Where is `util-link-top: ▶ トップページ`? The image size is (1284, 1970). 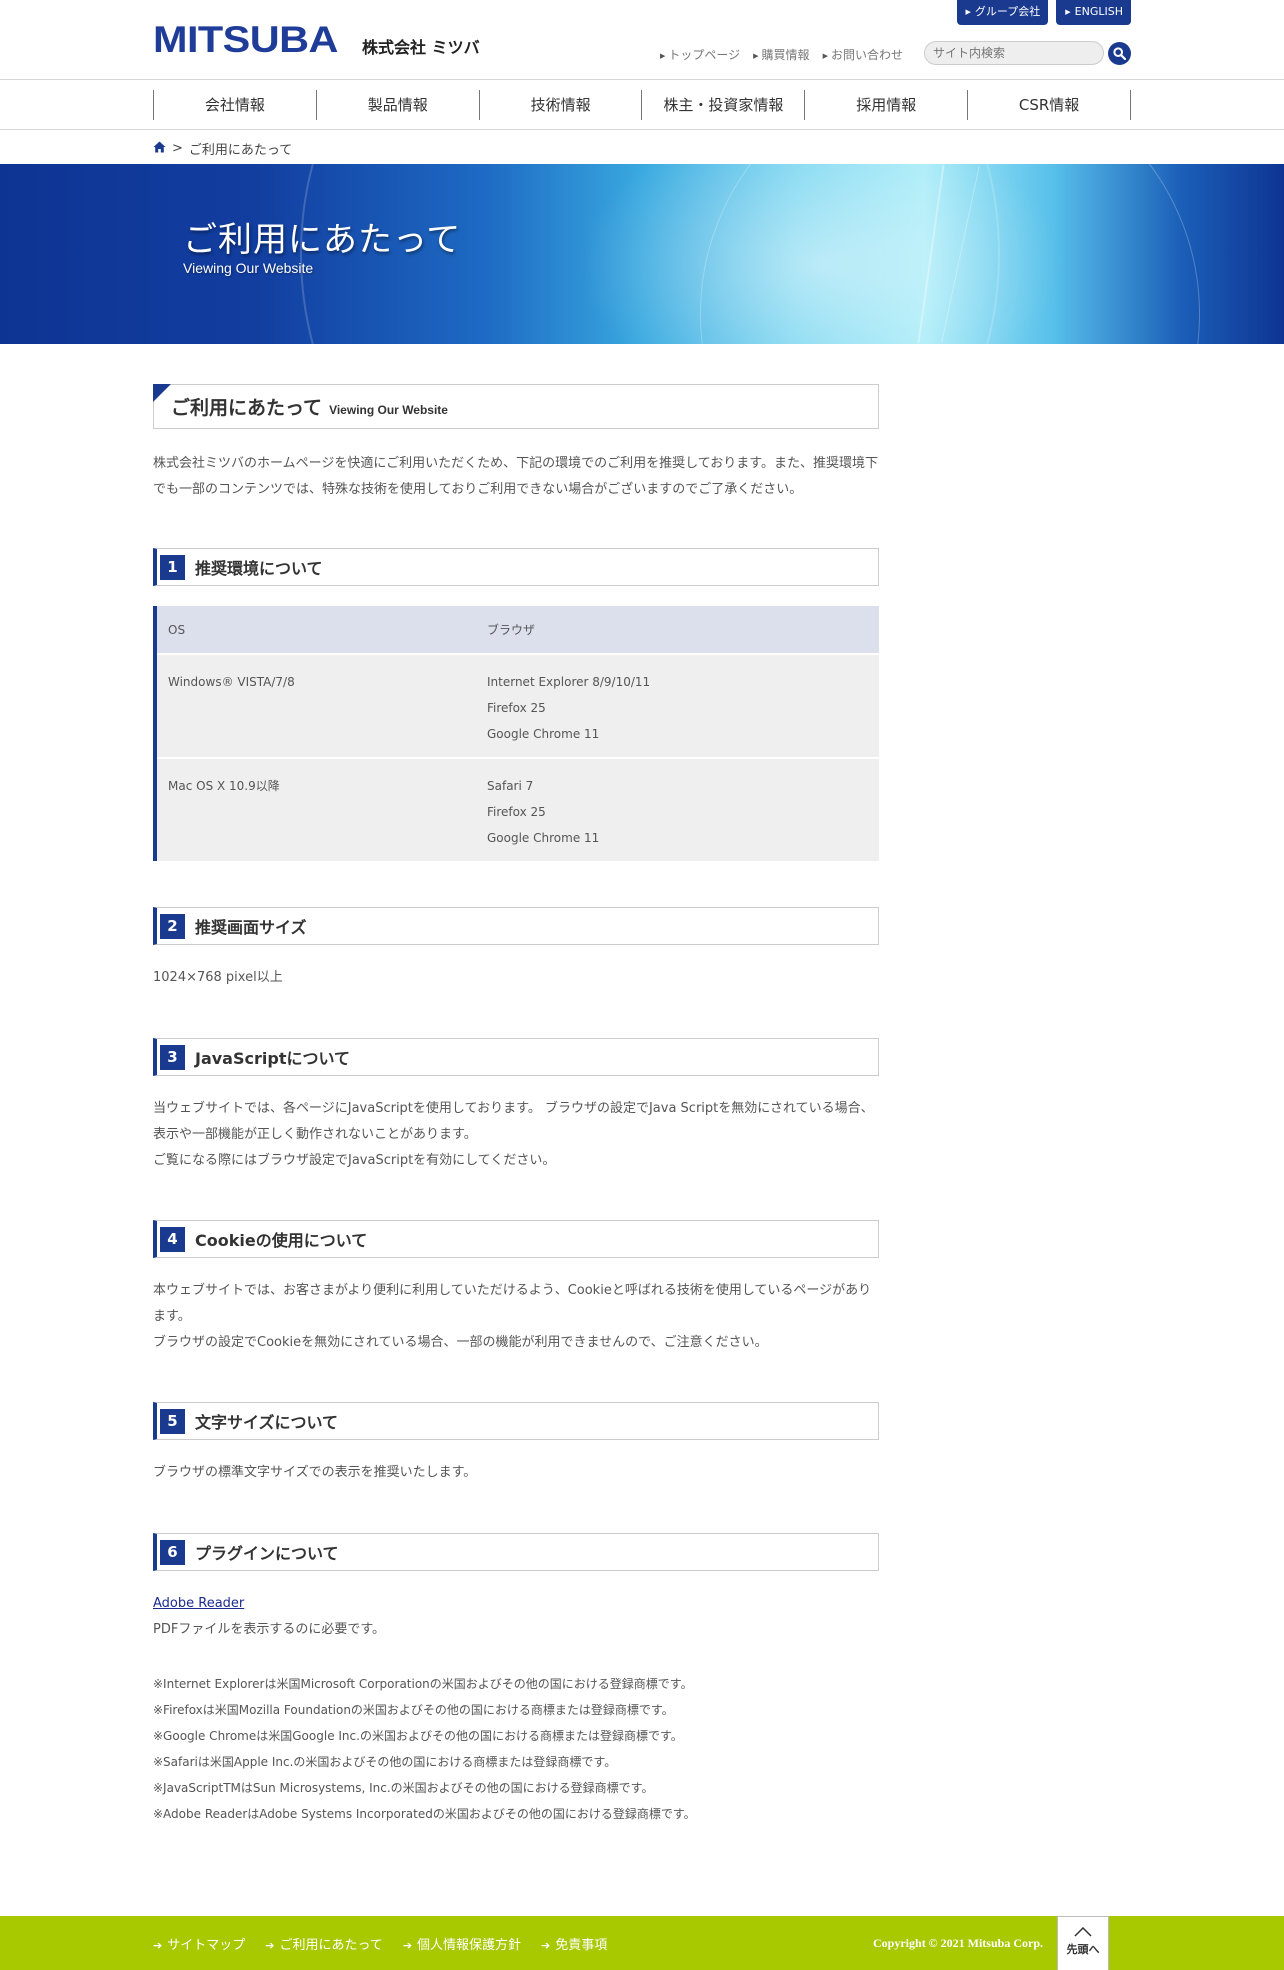 util-link-top: ▶ トップページ is located at coordinates (700, 54).